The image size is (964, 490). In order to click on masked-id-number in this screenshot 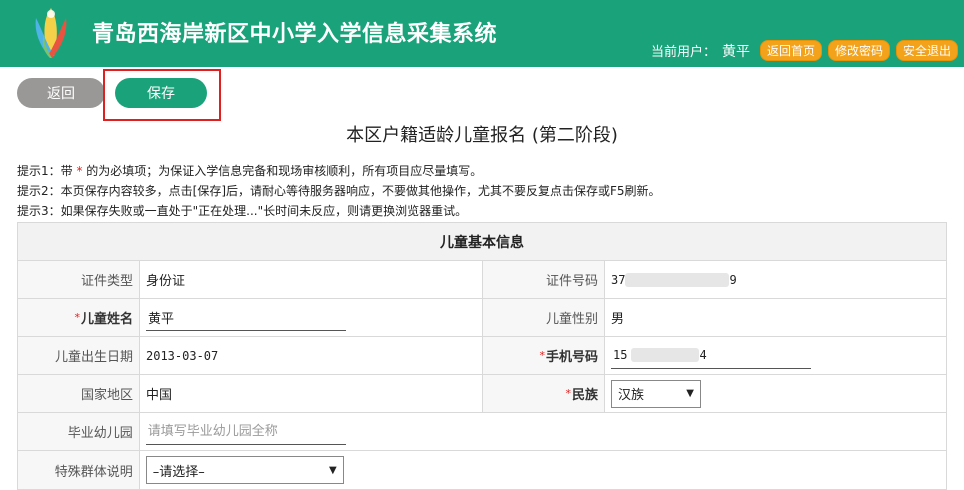, I will do `click(677, 279)`.